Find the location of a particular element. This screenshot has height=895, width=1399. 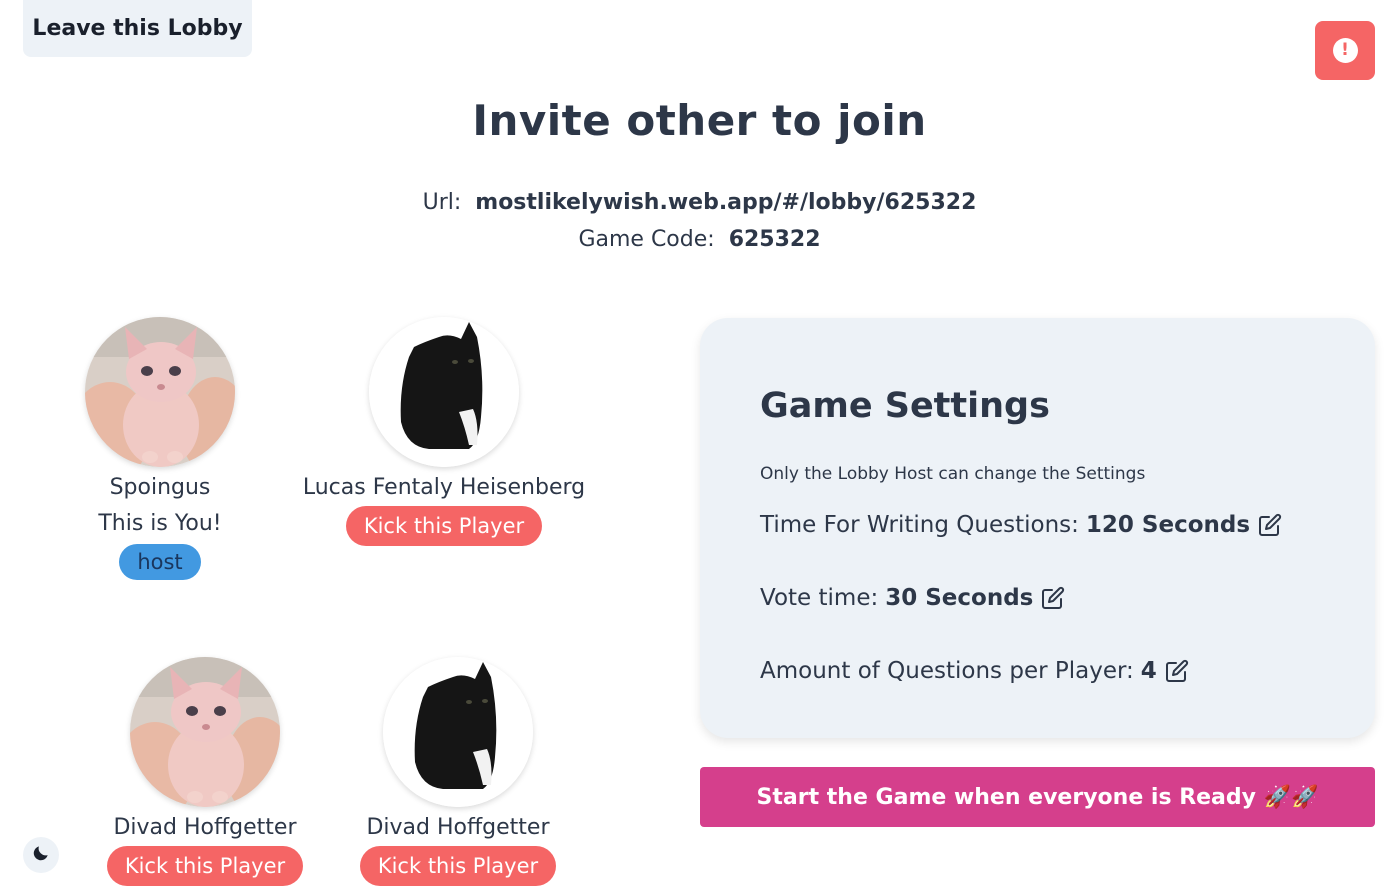

url-value: mostlikelywish.web.app/#/lobby/625322 is located at coordinates (725, 202).